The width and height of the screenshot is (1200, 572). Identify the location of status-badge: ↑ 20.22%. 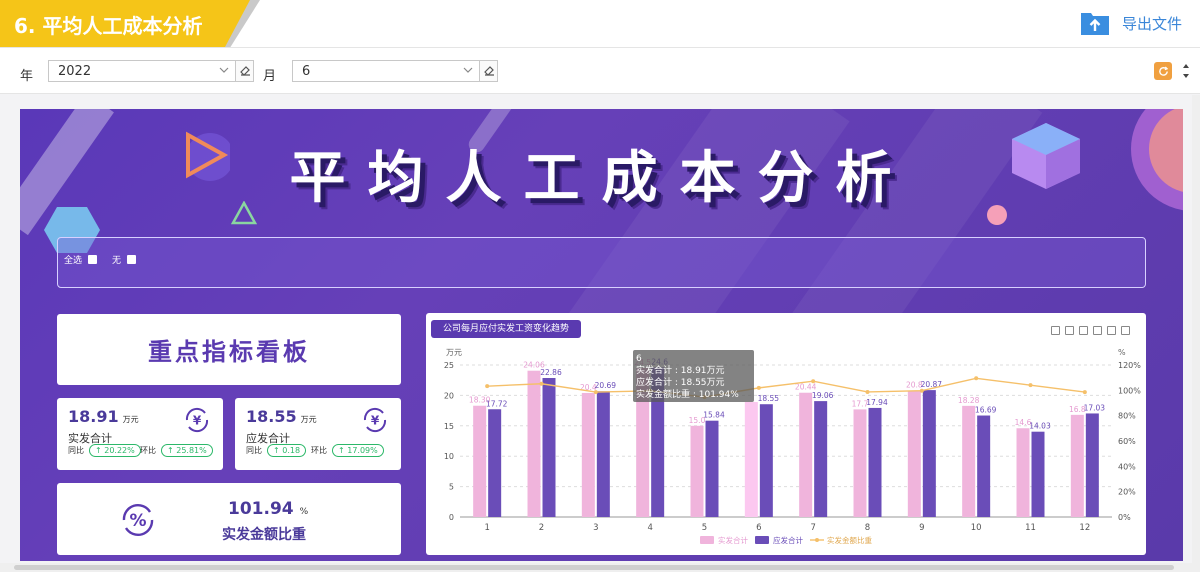
(115, 450).